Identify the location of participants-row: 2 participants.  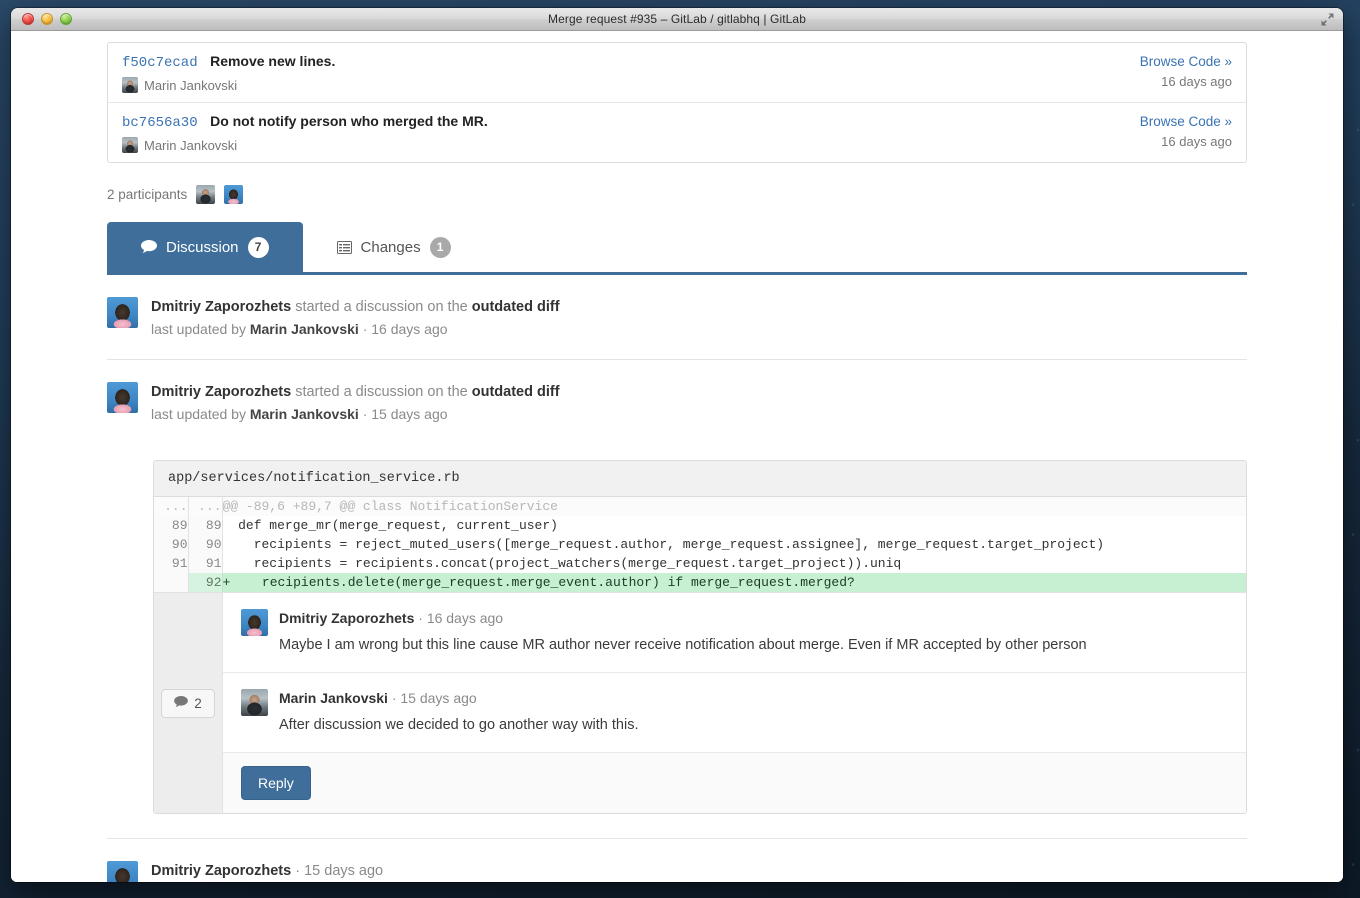
(677, 194).